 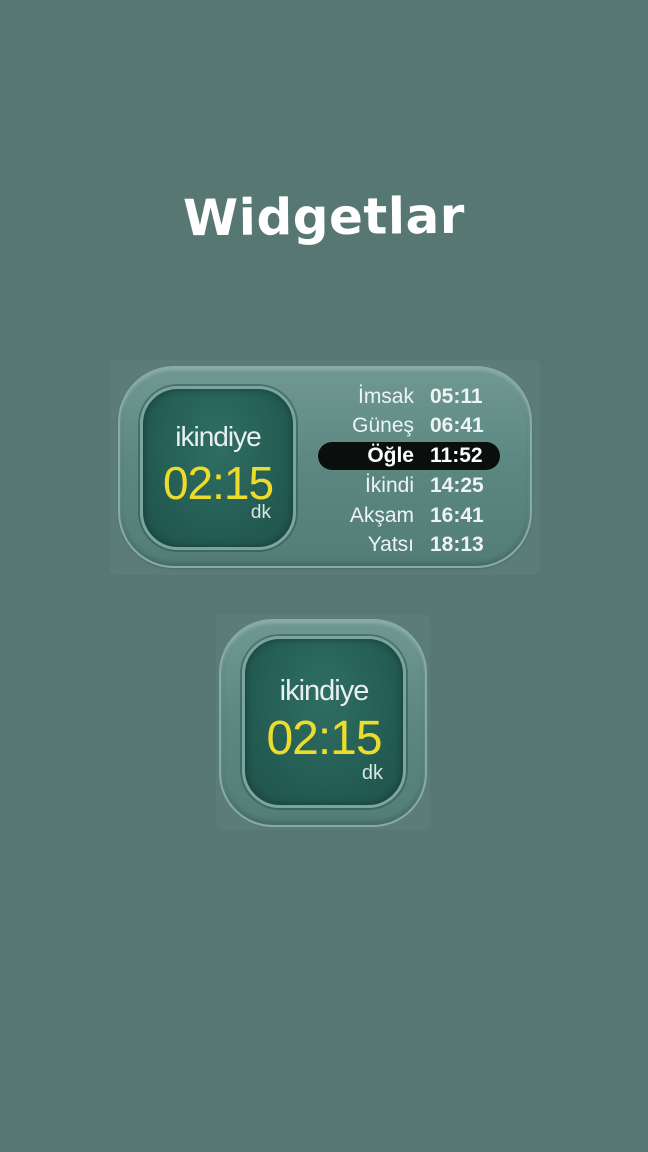 I want to click on prayer-time-row-imsak: İmsak 05:11, so click(x=409, y=397).